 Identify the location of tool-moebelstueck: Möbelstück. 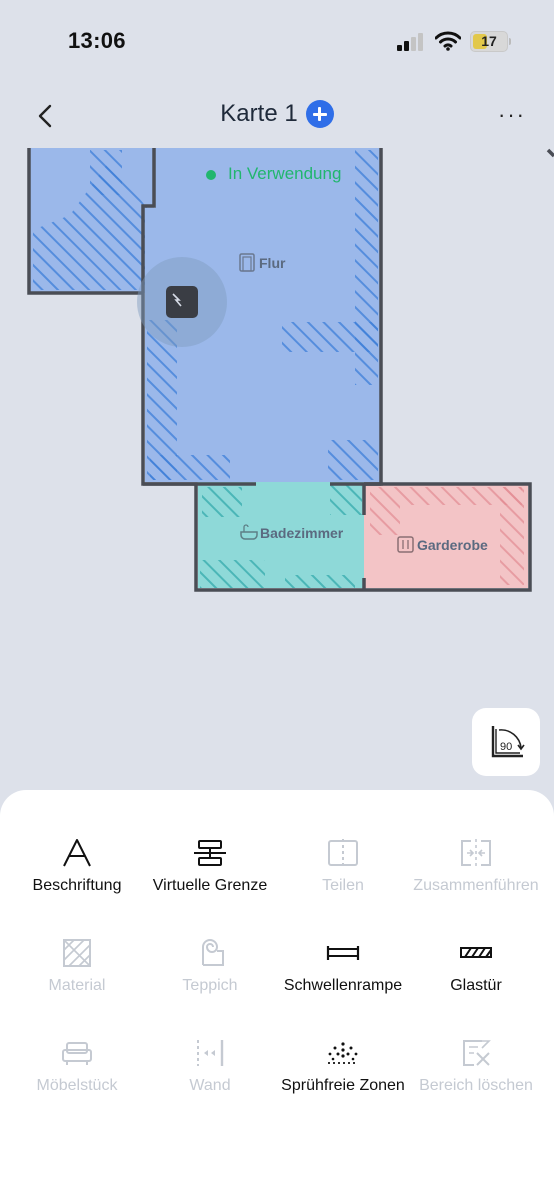
(77, 1065).